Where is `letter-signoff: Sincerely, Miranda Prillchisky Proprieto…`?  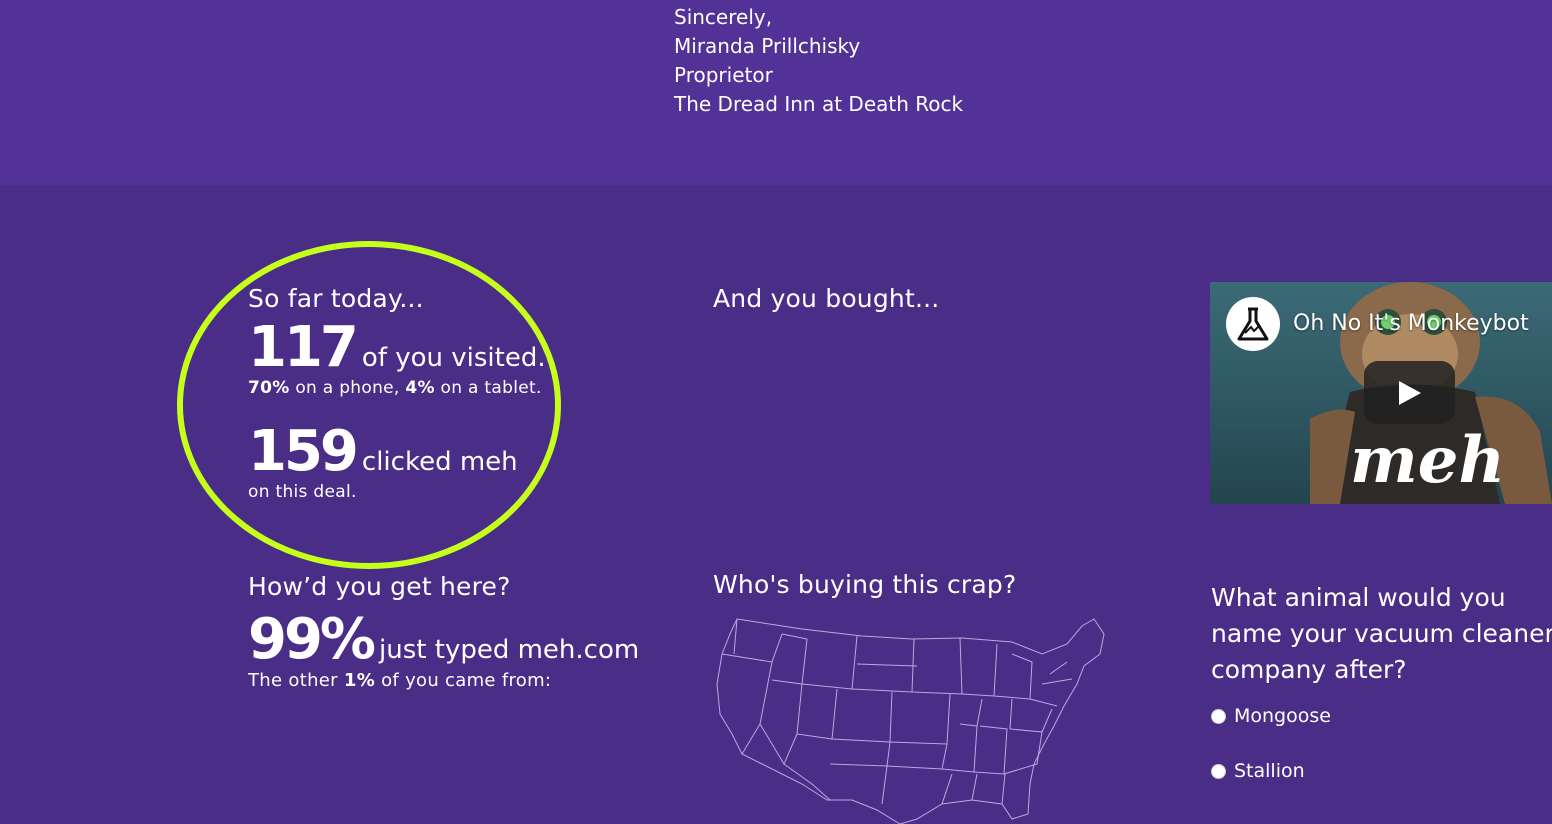
letter-signoff: Sincerely, Miranda Prillchisky Proprieto… is located at coordinates (818, 61).